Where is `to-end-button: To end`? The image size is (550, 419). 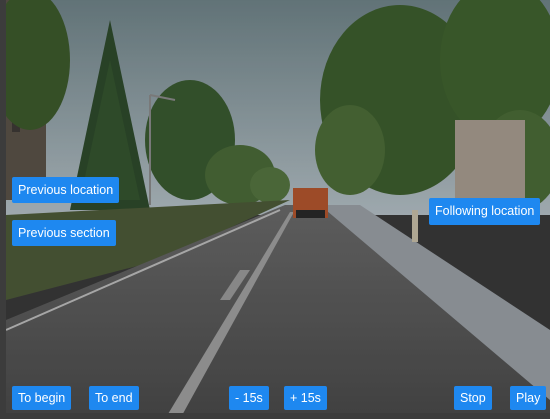
to-end-button: To end is located at coordinates (114, 398).